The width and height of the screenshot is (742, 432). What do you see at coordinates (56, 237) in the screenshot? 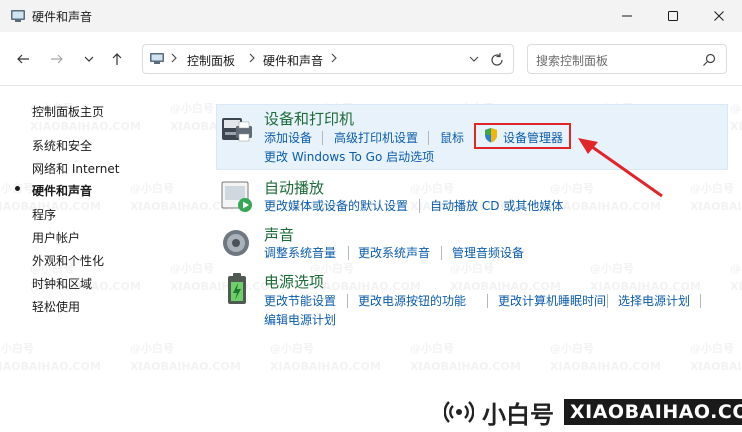
I see `sidebar-item-user-accounts: 用户帐户` at bounding box center [56, 237].